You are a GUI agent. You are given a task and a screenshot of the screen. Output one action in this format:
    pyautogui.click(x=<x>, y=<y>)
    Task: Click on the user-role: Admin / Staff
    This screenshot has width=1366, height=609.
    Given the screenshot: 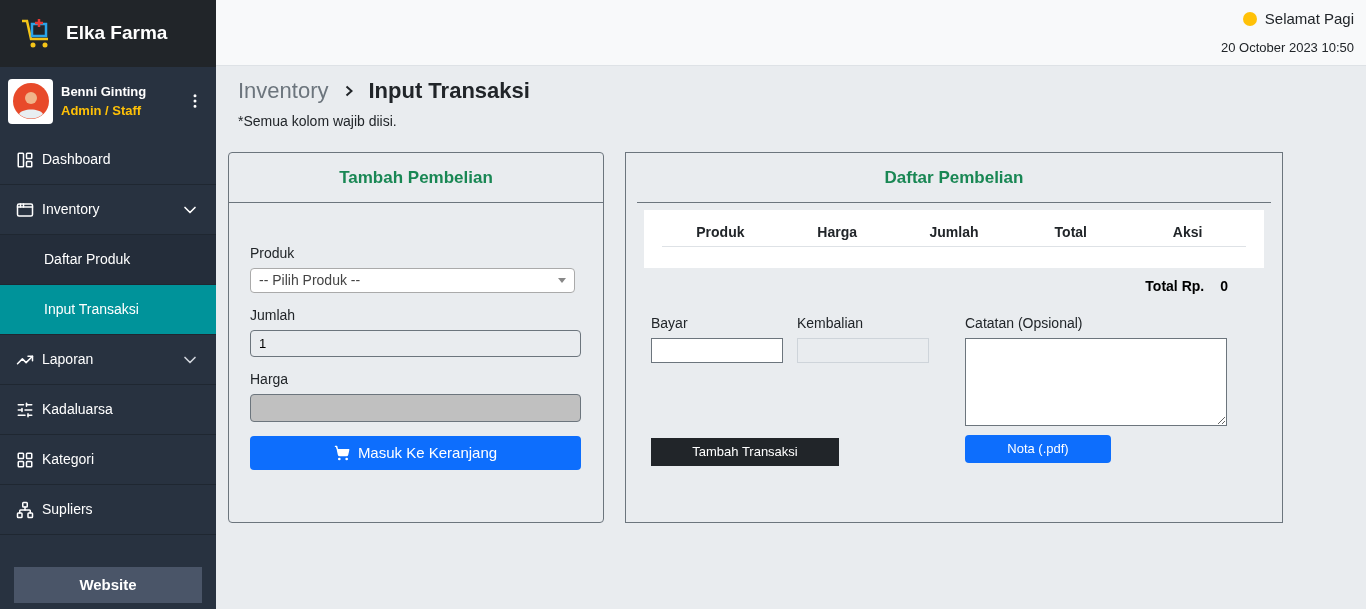 What is the action you would take?
    pyautogui.click(x=102, y=111)
    